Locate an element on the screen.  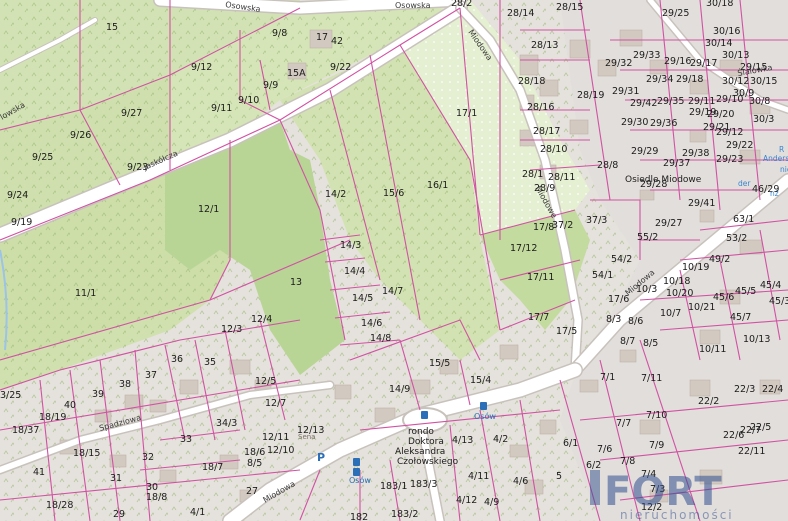
parcel-label: 31 is located at coordinates (116, 478).